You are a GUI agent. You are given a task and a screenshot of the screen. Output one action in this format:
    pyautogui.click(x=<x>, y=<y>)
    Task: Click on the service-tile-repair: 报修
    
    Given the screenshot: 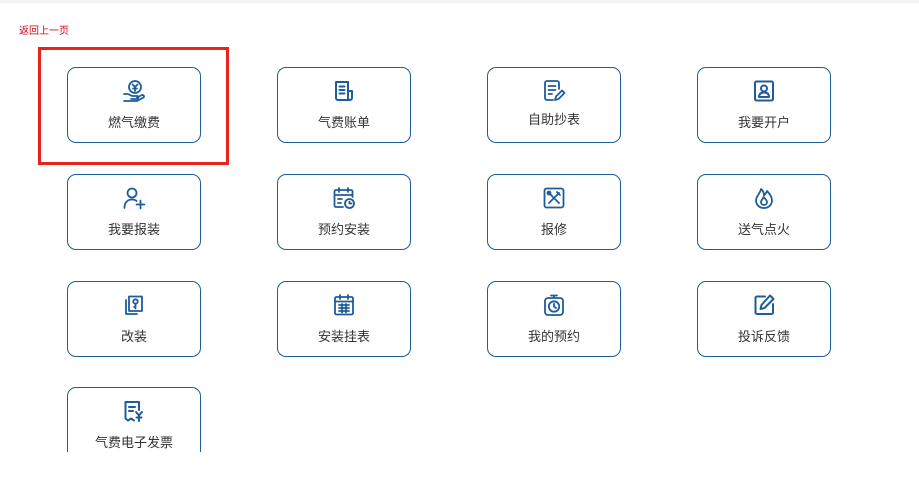 What is the action you would take?
    pyautogui.click(x=554, y=212)
    